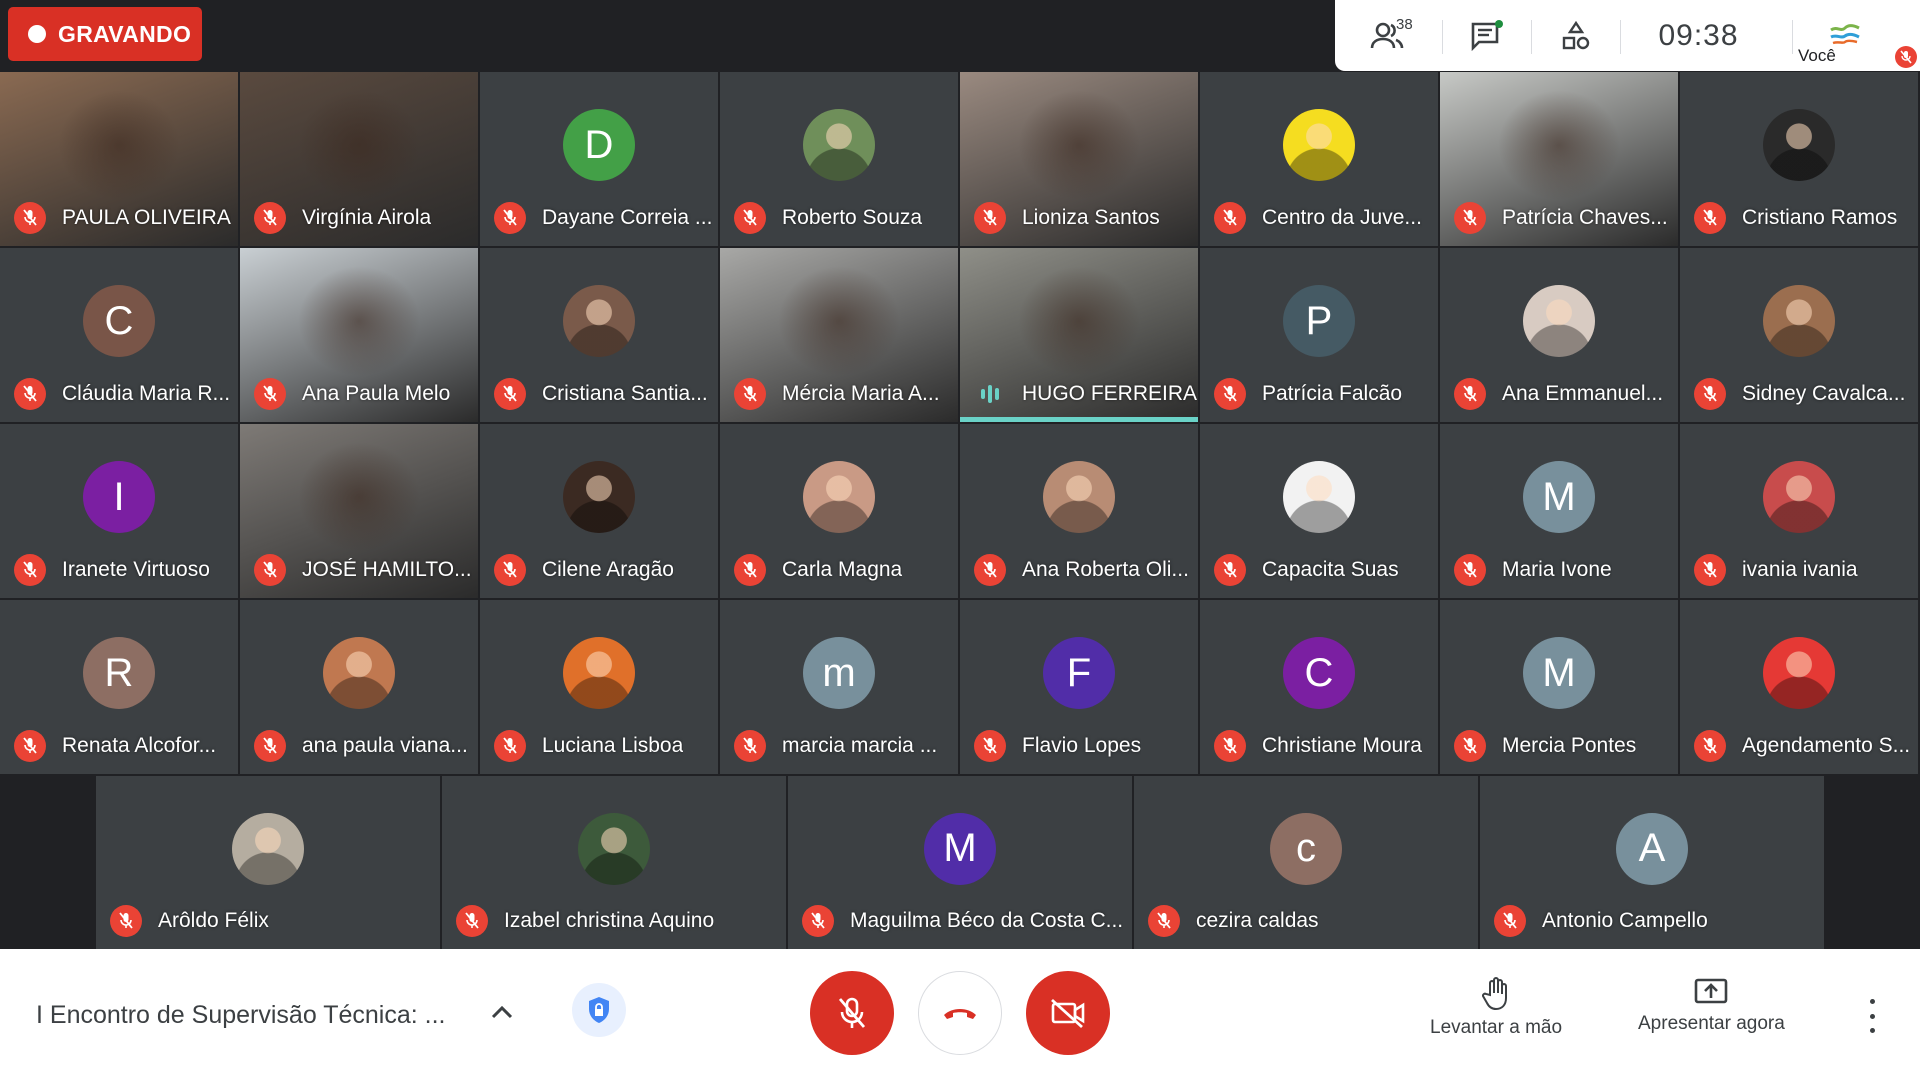 Image resolution: width=1920 pixels, height=1080 pixels. I want to click on activities-icon, so click(1576, 34).